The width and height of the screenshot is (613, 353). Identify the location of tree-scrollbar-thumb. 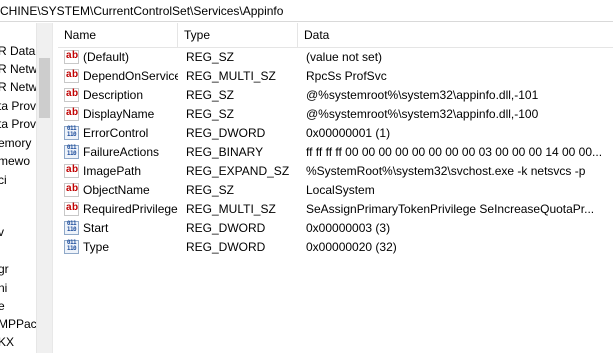
(44, 88).